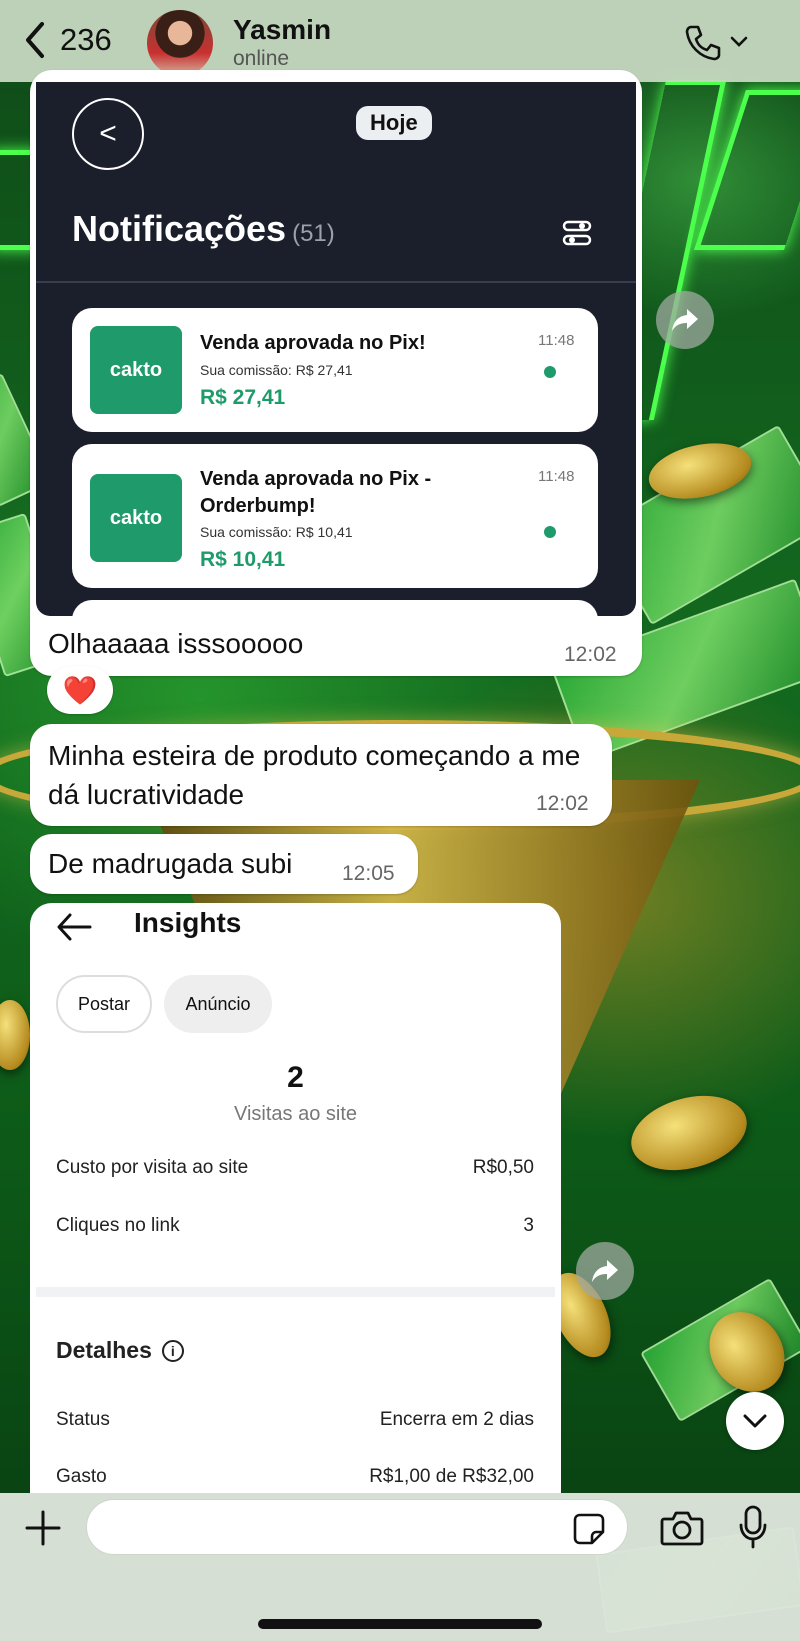 The height and width of the screenshot is (1641, 800). I want to click on home-indicator, so click(400, 1624).